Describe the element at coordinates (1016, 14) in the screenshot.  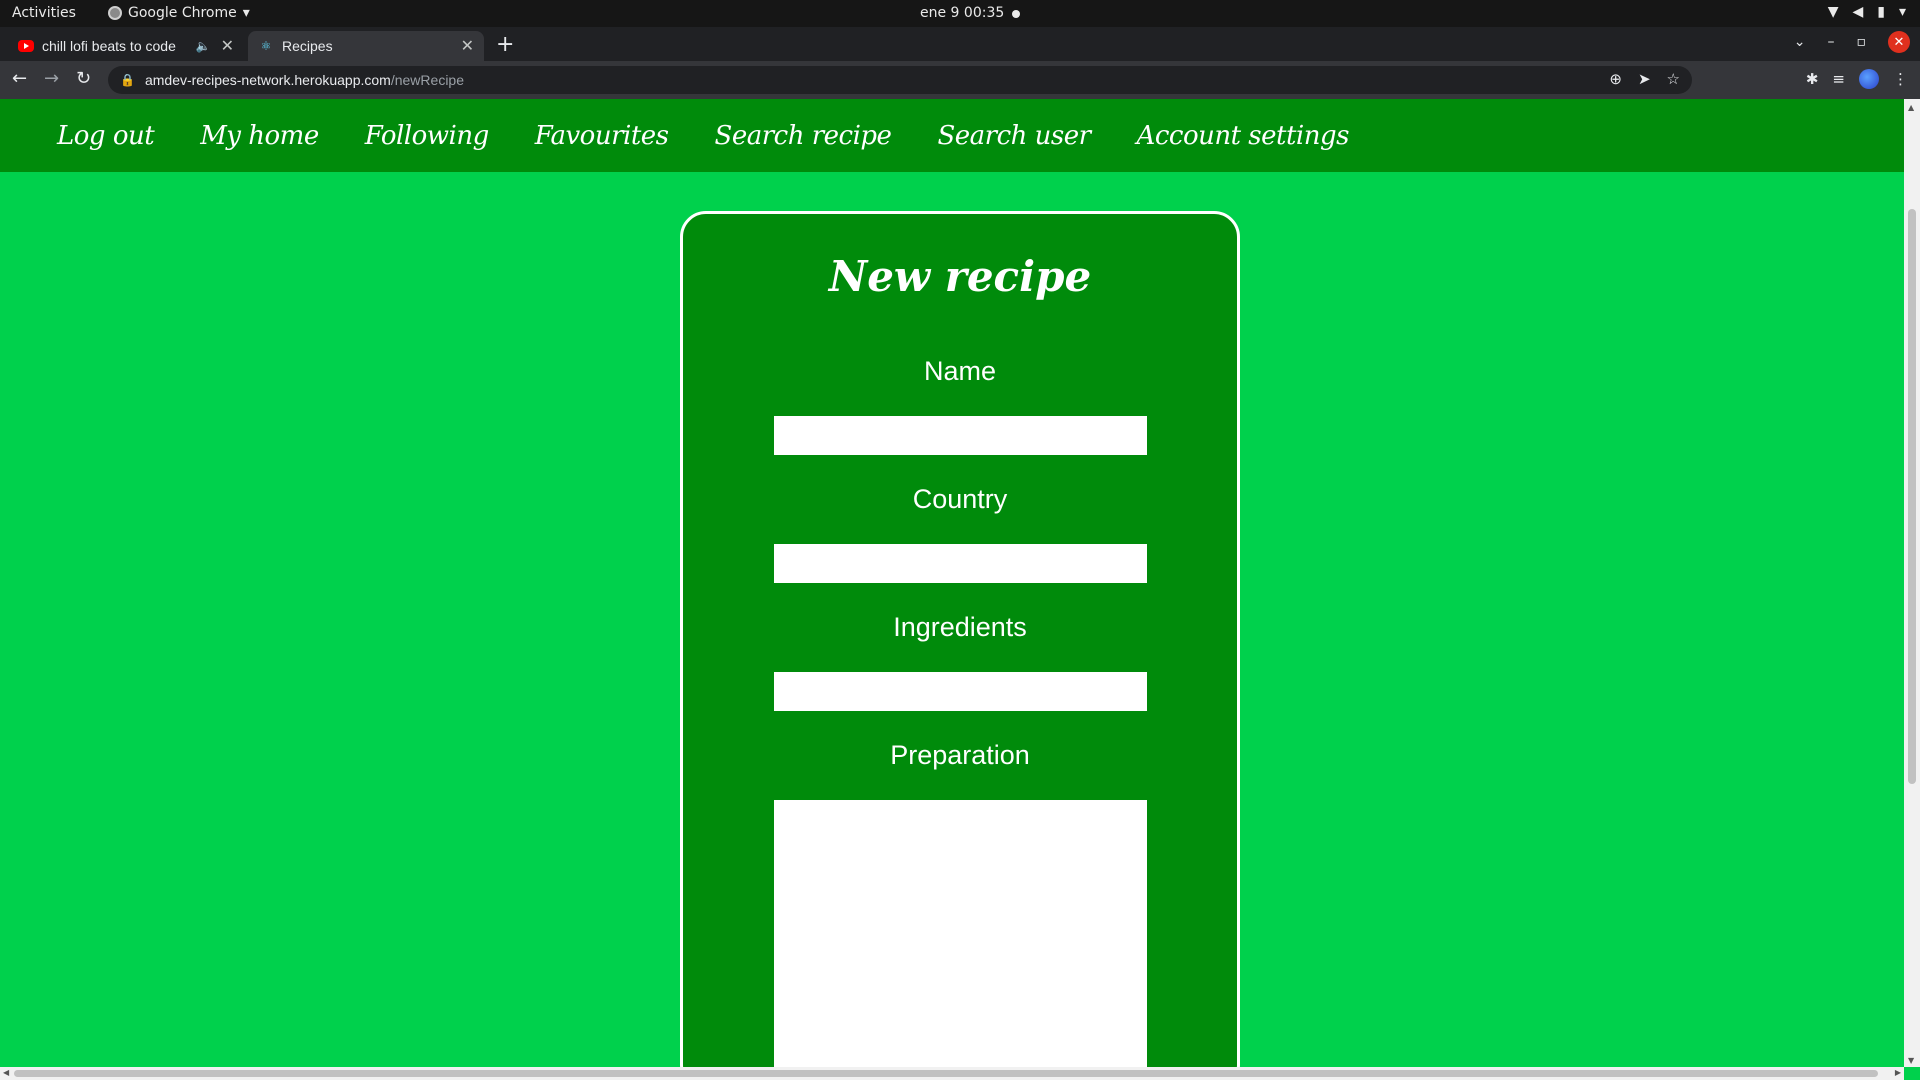
I see `recording-indicator-icon` at that location.